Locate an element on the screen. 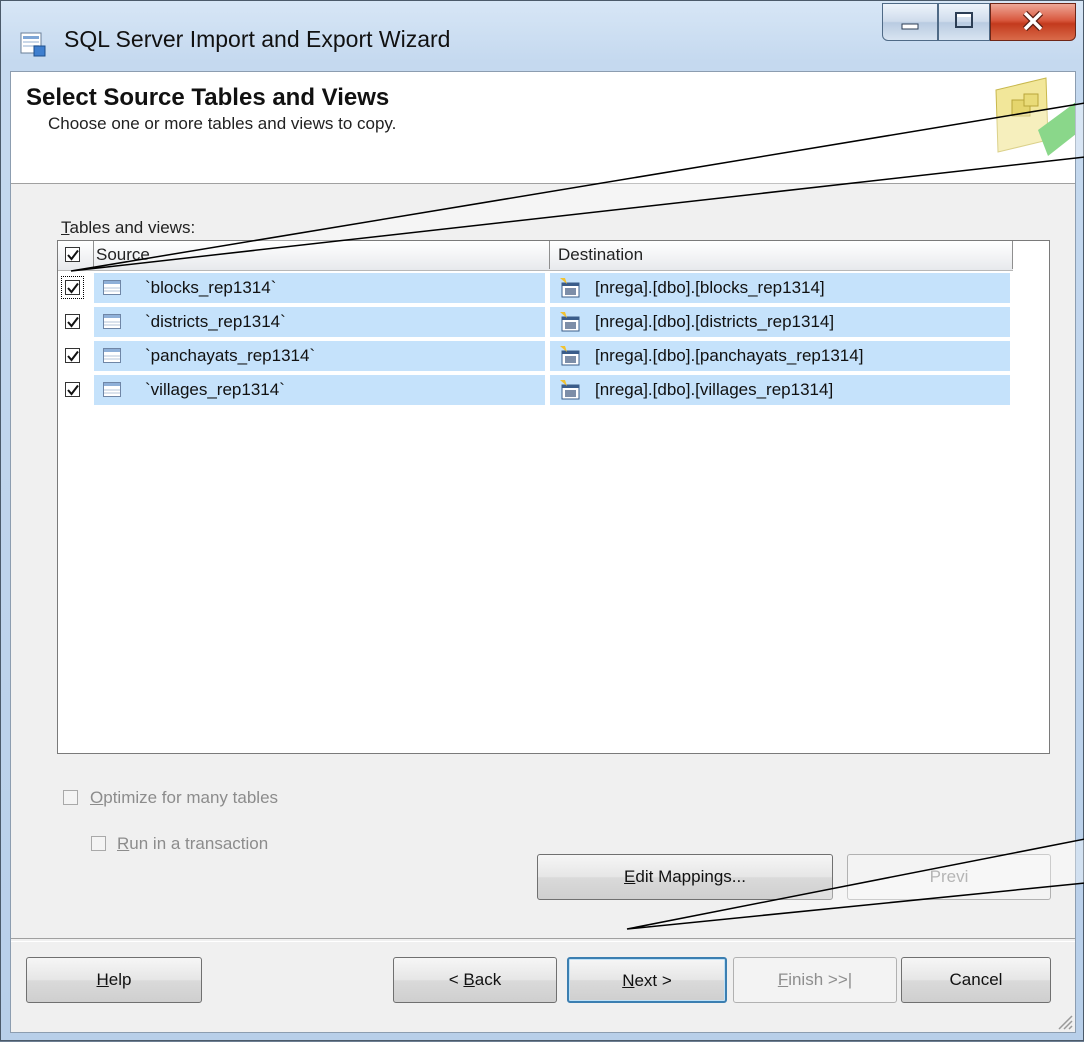 This screenshot has height=1042, width=1084. app-icon is located at coordinates (33, 44).